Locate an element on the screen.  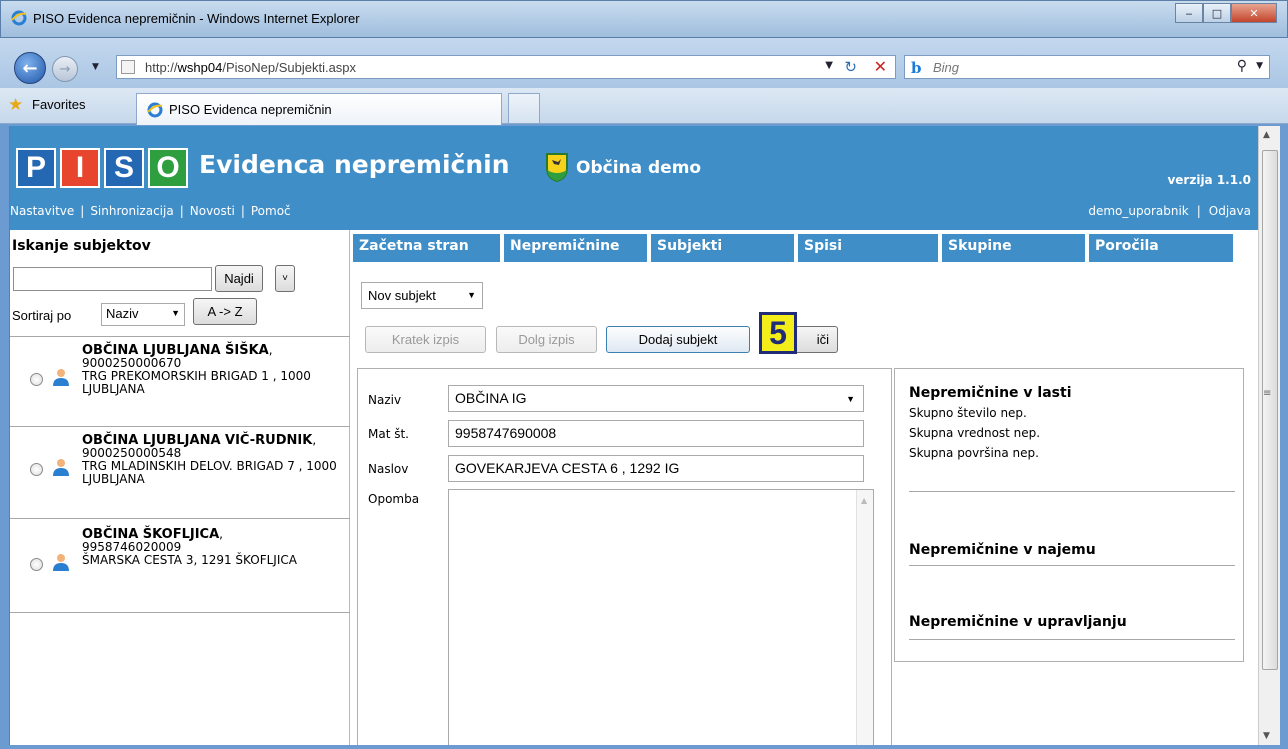
logo-letter: I is located at coordinates (80, 168).